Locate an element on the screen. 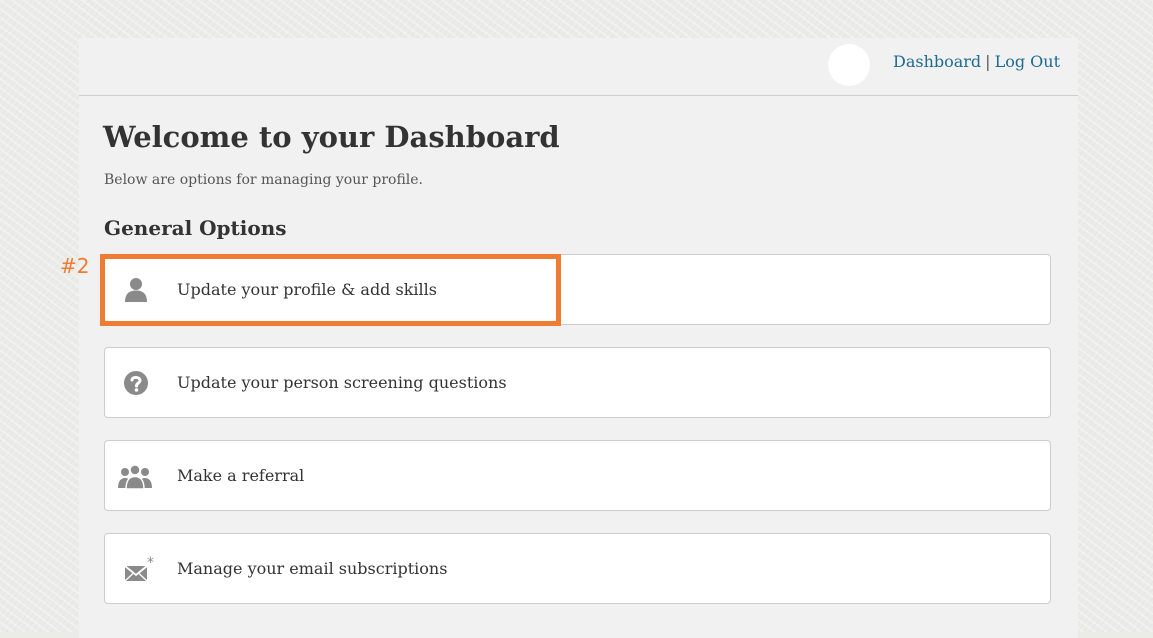 The height and width of the screenshot is (638, 1153). section-title: General Options is located at coordinates (195, 228).